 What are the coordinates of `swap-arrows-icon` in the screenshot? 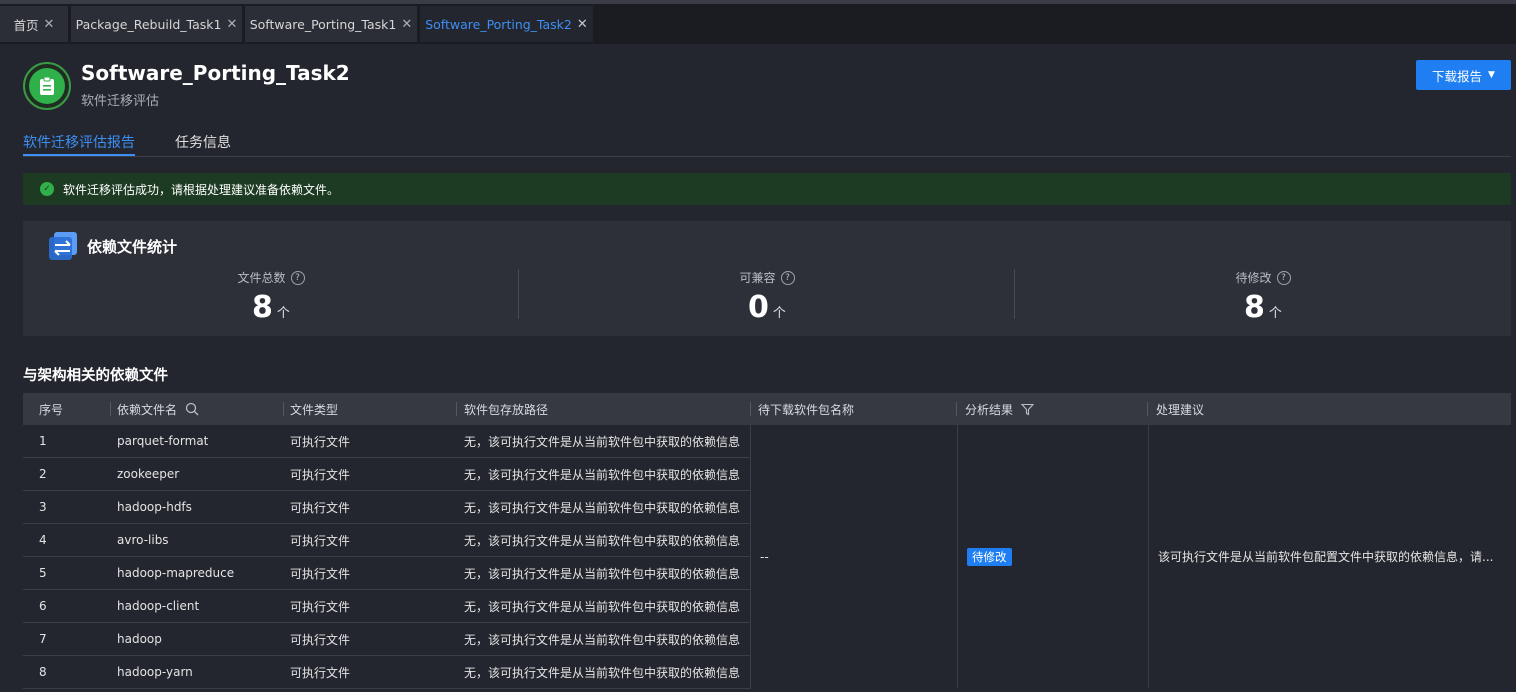 It's located at (63, 246).